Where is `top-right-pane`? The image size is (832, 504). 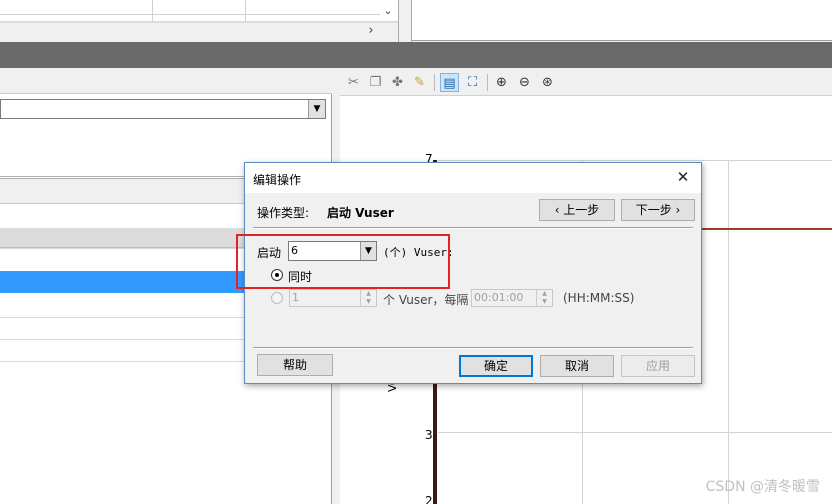 top-right-pane is located at coordinates (622, 20).